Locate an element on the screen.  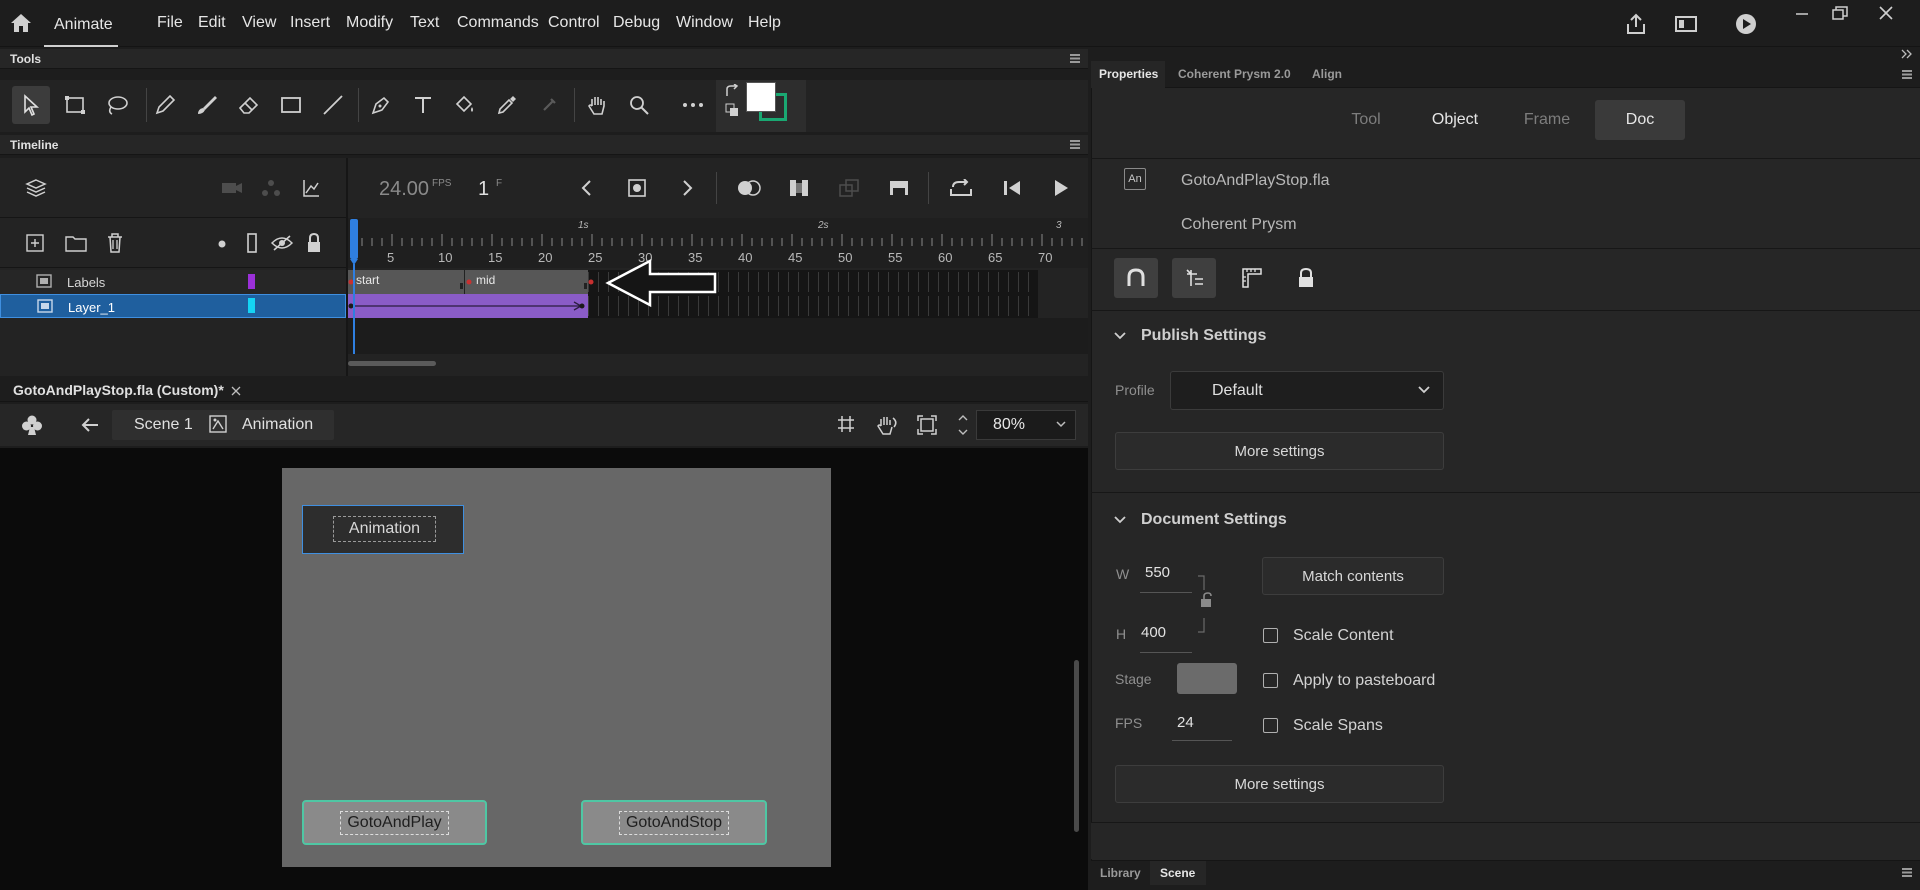
camera-icon is located at coordinates (232, 188).